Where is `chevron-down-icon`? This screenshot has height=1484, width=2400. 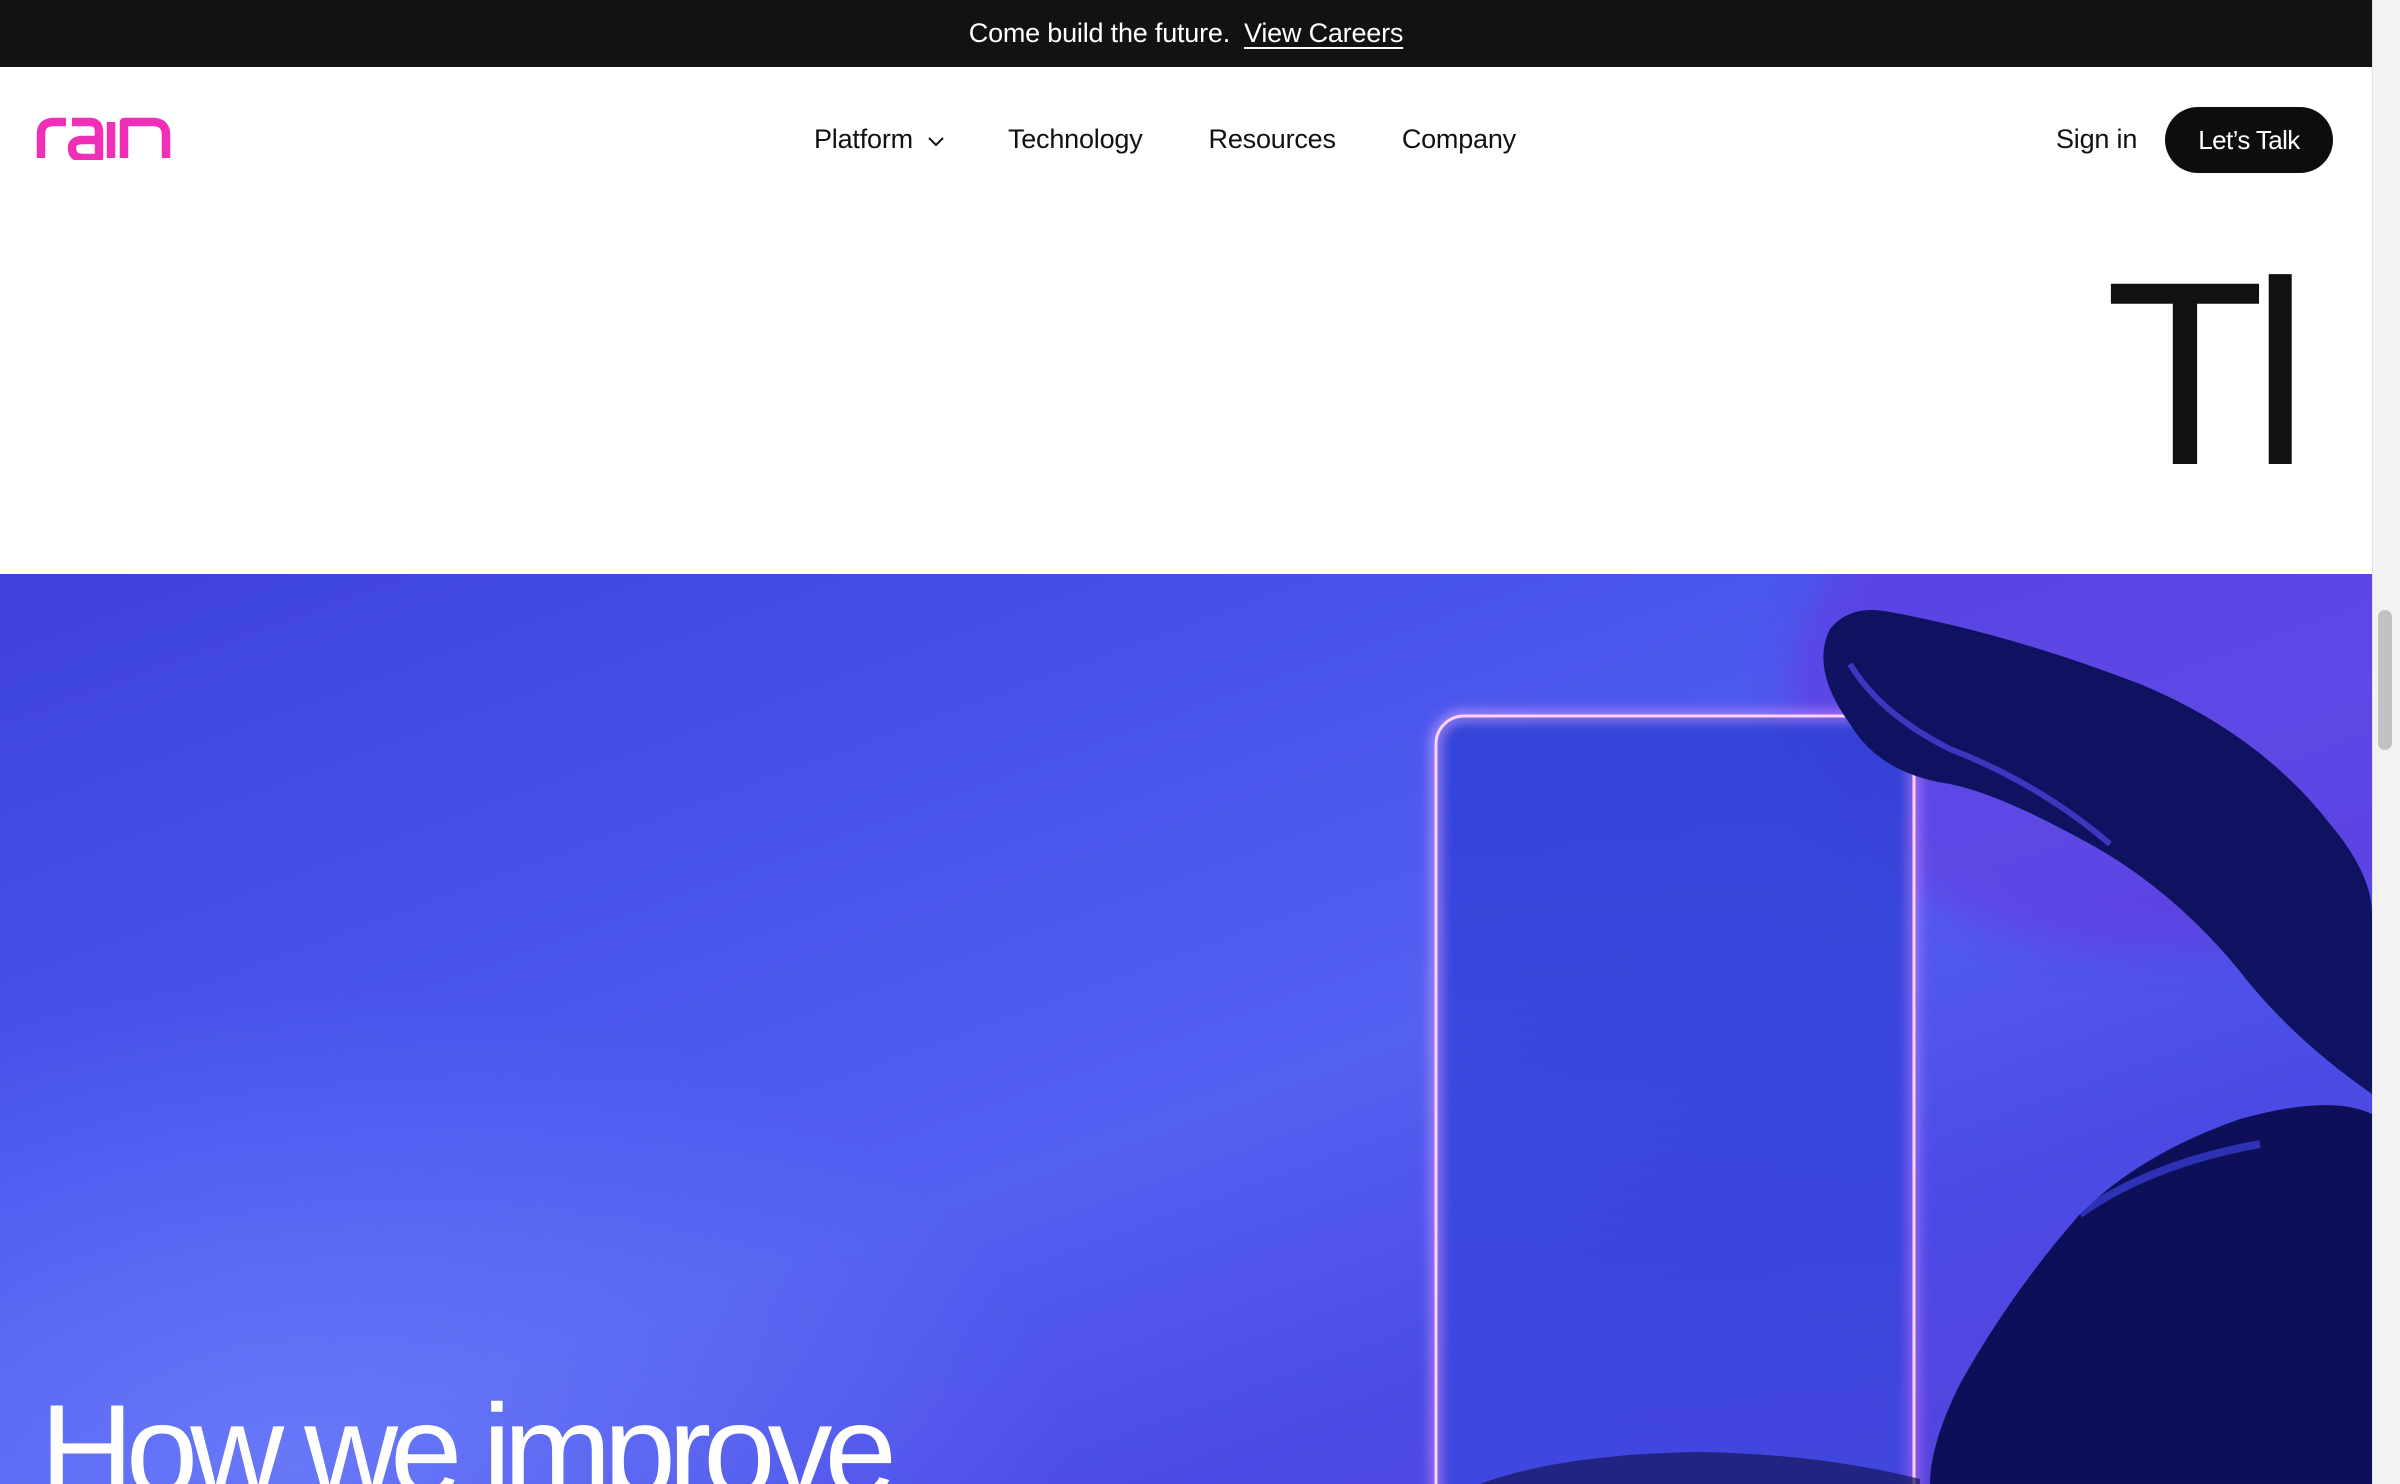
chevron-down-icon is located at coordinates (936, 141).